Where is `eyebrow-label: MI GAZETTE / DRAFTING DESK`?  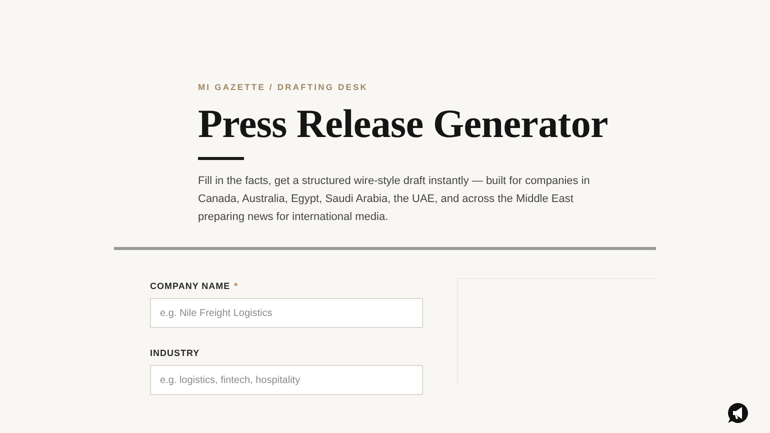 eyebrow-label: MI GAZETTE / DRAFTING DESK is located at coordinates (284, 87).